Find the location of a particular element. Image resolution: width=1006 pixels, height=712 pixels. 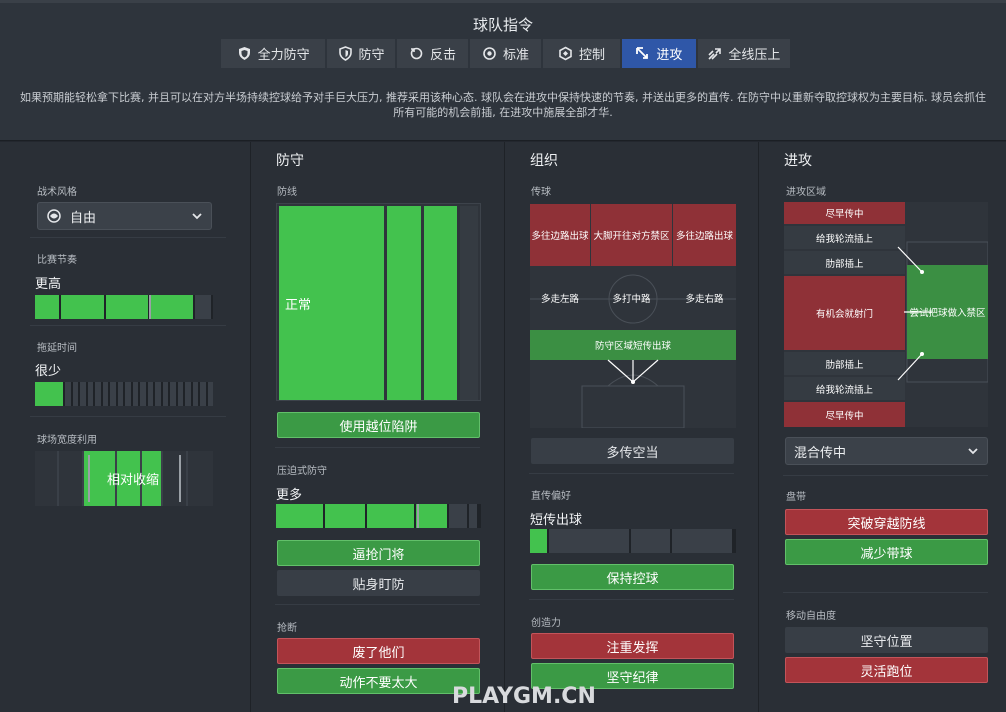

pressing-slider is located at coordinates (378, 516).